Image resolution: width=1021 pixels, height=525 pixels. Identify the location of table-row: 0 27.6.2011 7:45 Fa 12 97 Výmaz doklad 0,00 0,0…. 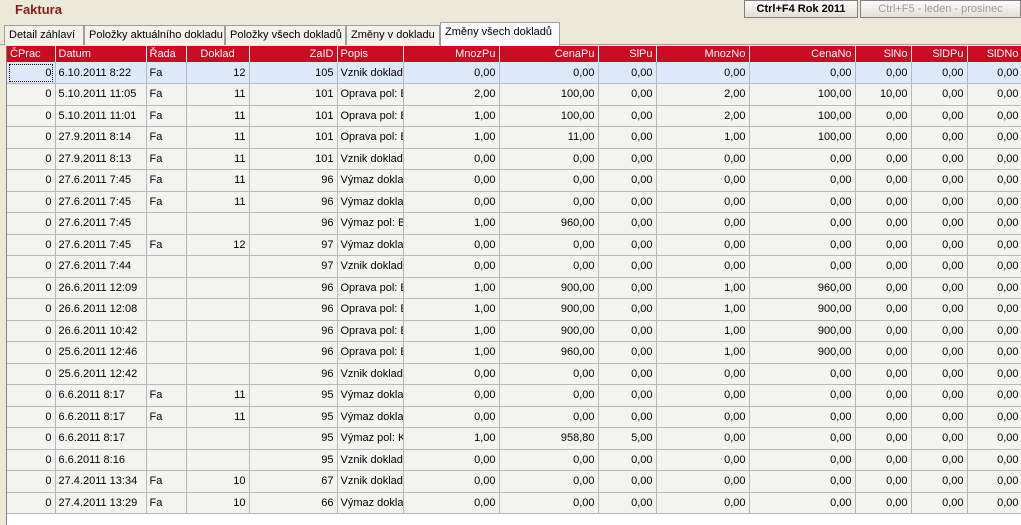
(514, 245).